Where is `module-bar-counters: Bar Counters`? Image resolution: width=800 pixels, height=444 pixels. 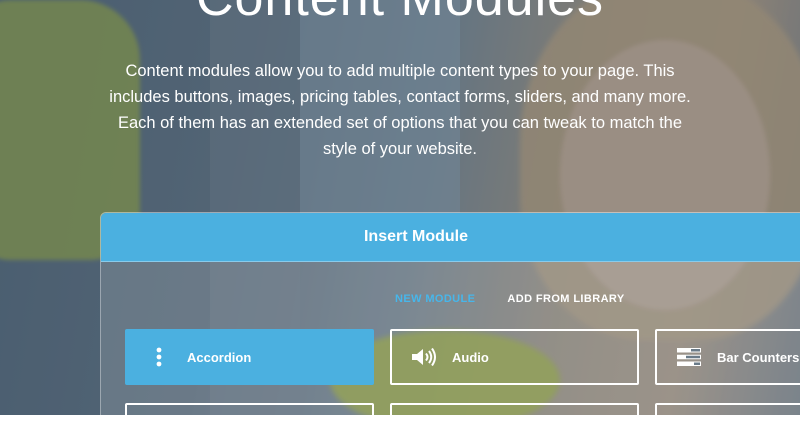
module-bar-counters: Bar Counters is located at coordinates (727, 357).